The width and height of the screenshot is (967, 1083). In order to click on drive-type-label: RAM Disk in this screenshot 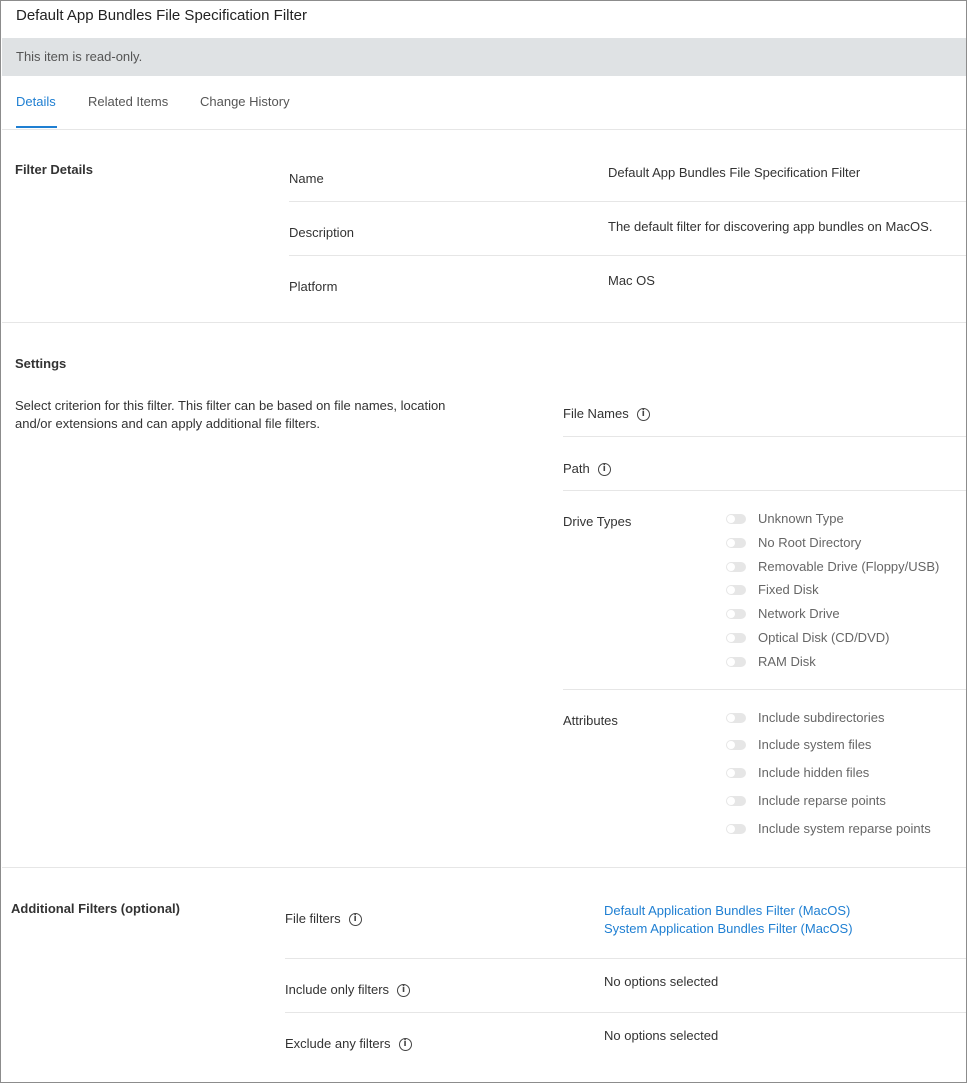, I will do `click(787, 661)`.